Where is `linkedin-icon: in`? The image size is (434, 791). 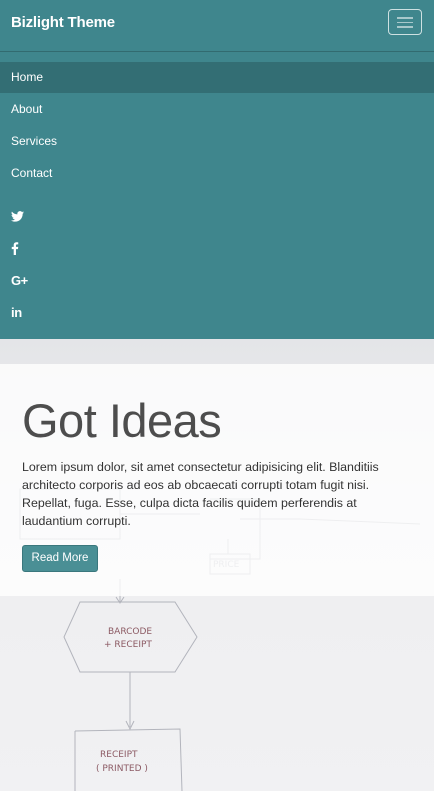
linkedin-icon: in is located at coordinates (16, 312).